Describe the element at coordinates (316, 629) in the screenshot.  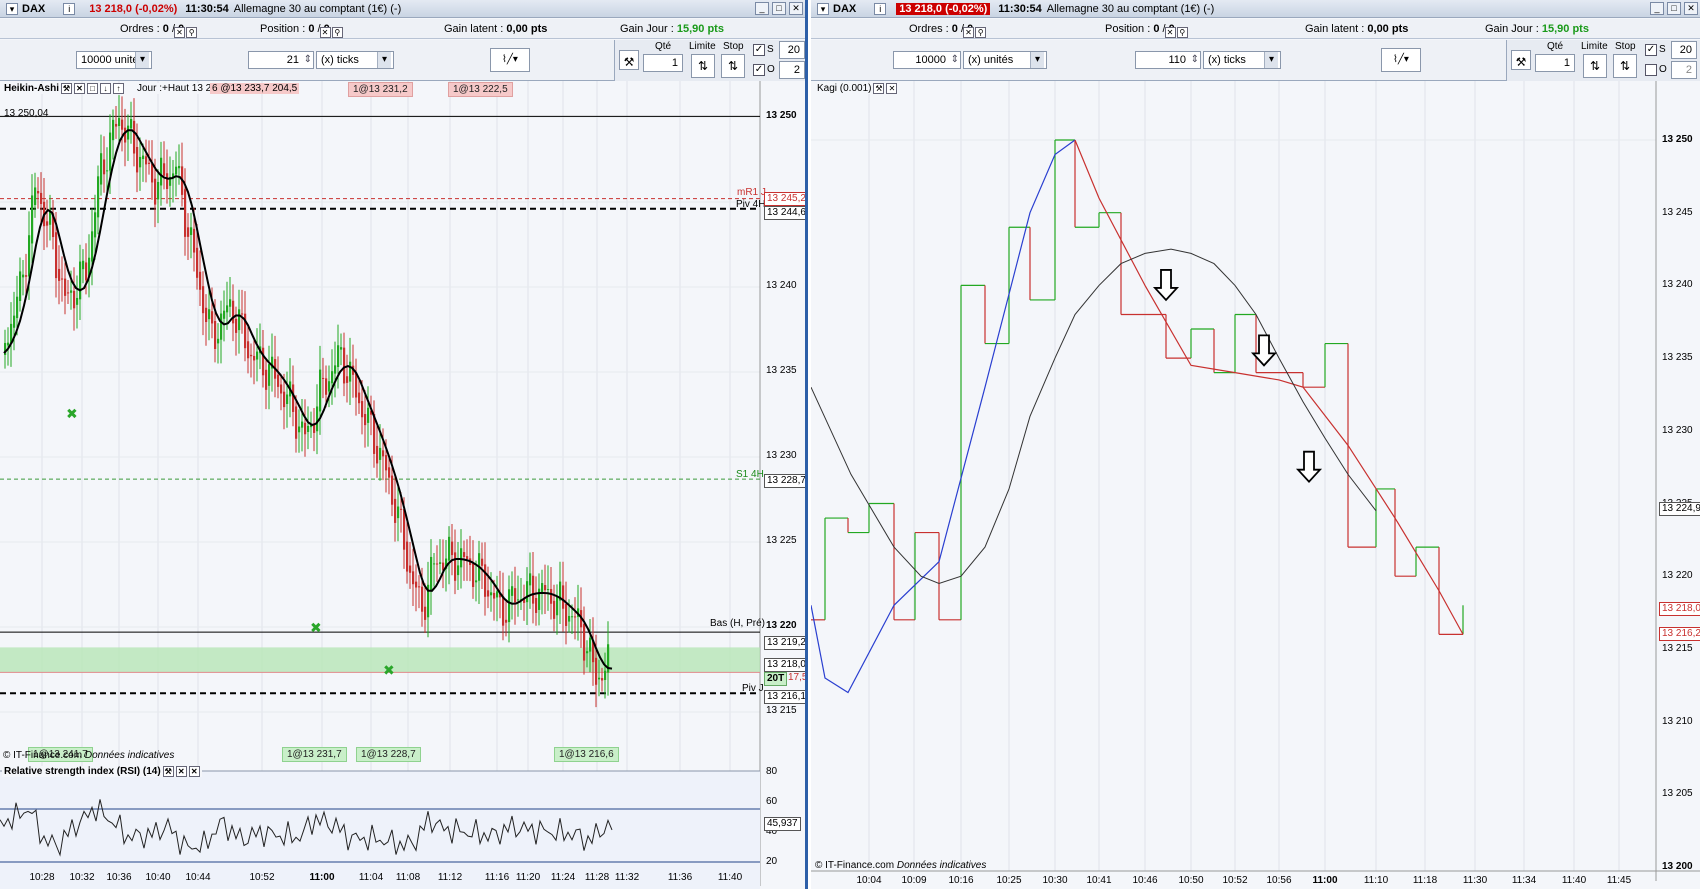
I see `signal-marker: ✖` at that location.